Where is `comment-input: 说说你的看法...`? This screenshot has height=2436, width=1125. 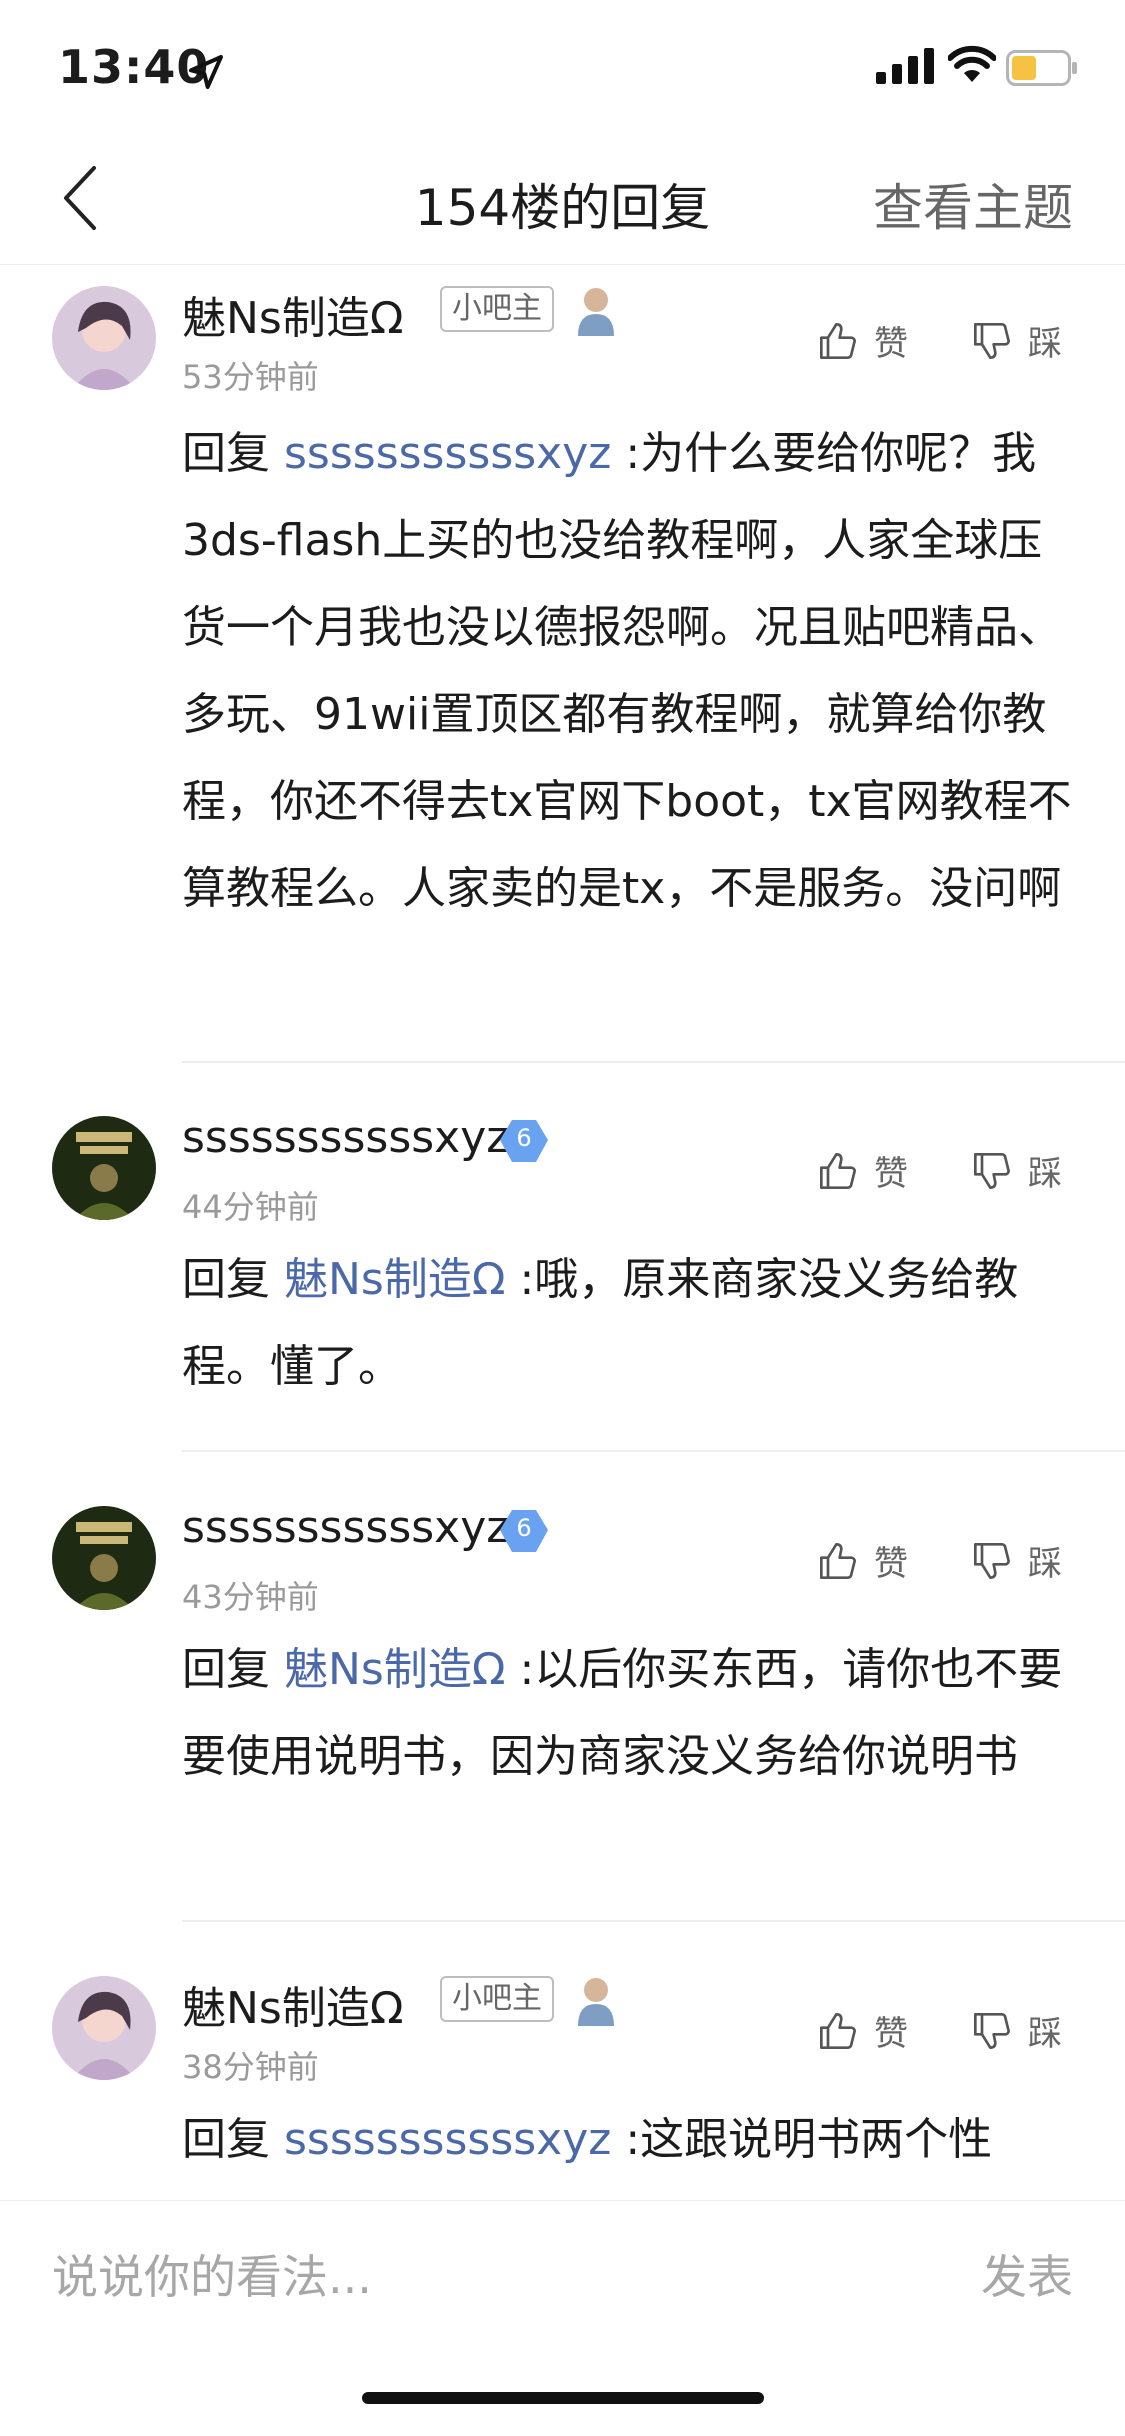 comment-input: 说说你的看法... is located at coordinates (212, 2274).